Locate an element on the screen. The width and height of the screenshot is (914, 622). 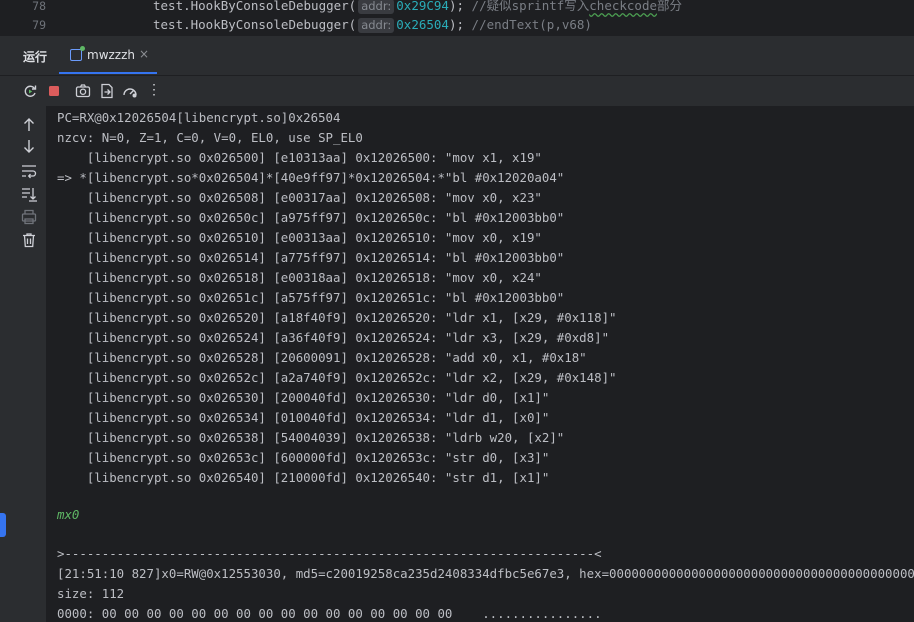
console-line: PC=RX@0x12026504[libencrypt.so]0x26504 is located at coordinates (199, 117).